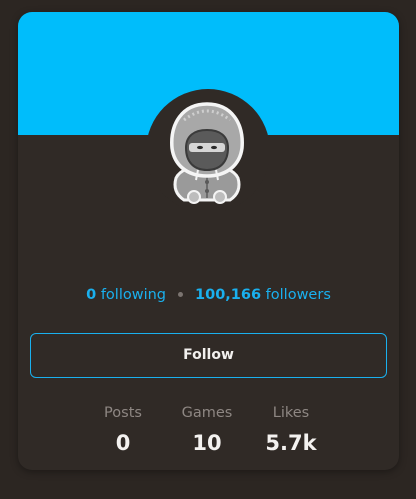  Describe the element at coordinates (228, 295) in the screenshot. I see `followers-count: 100,166` at that location.